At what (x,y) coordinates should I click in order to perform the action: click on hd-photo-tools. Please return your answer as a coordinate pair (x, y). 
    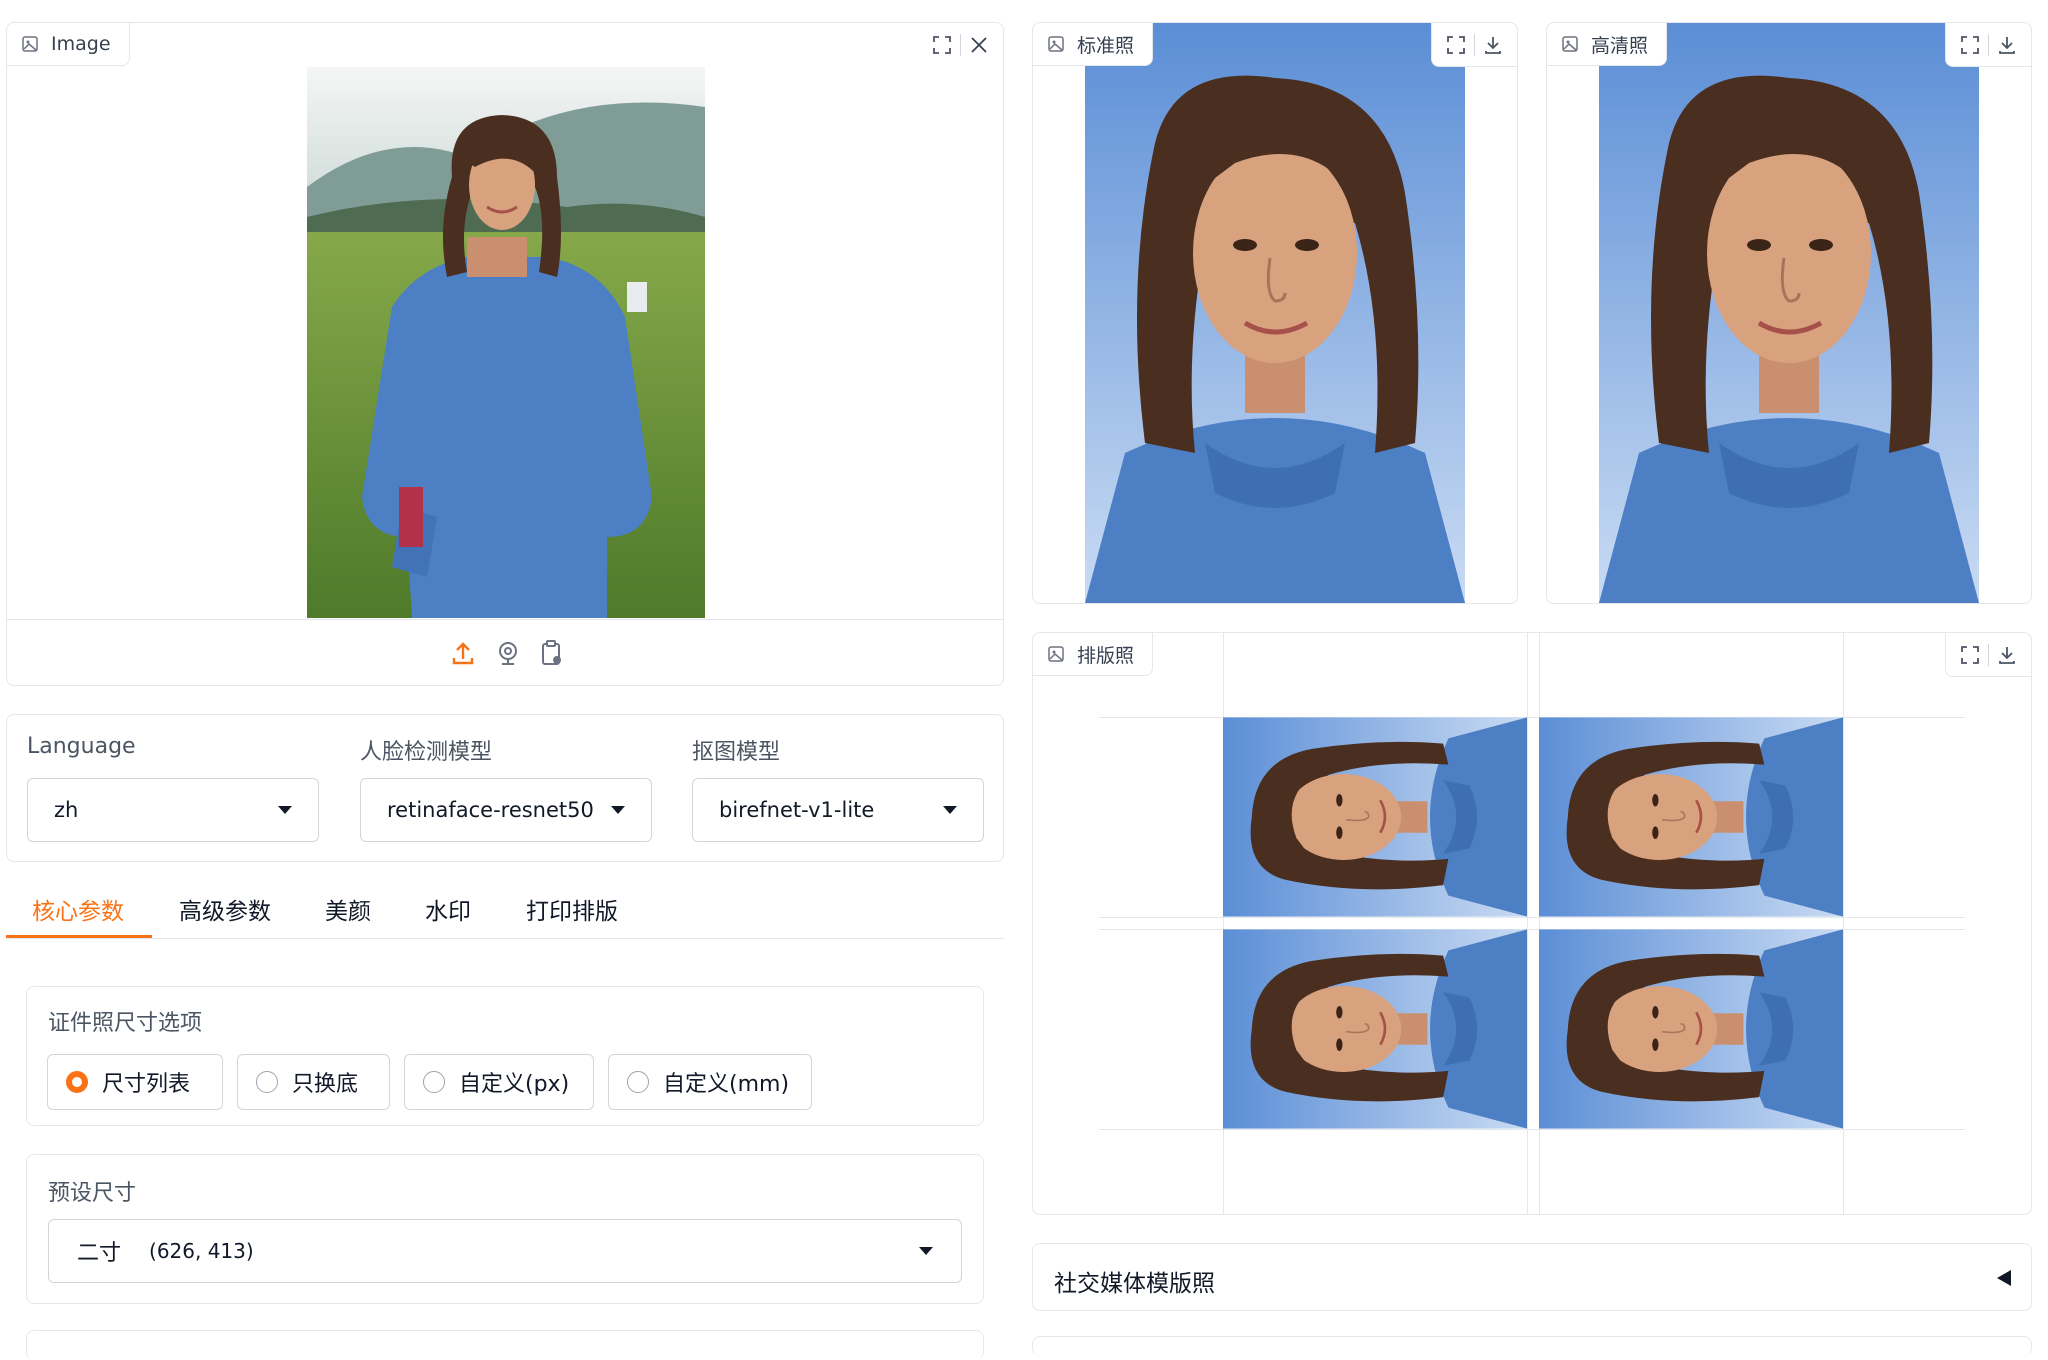
    Looking at the image, I should click on (1988, 45).